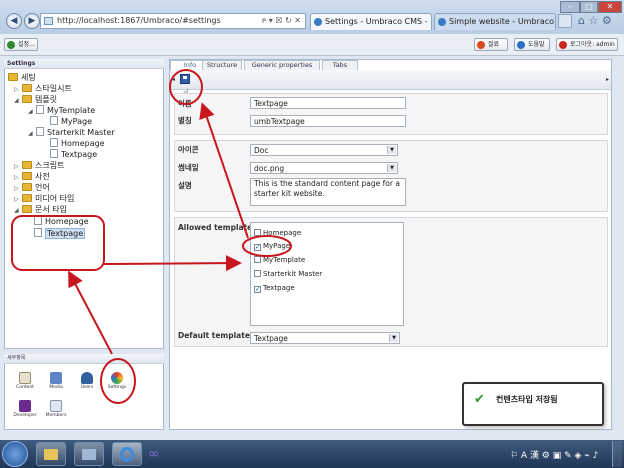 The height and width of the screenshot is (468, 624). Describe the element at coordinates (267, 246) in the screenshot. I see `highlight-mypage-checkbox` at that location.